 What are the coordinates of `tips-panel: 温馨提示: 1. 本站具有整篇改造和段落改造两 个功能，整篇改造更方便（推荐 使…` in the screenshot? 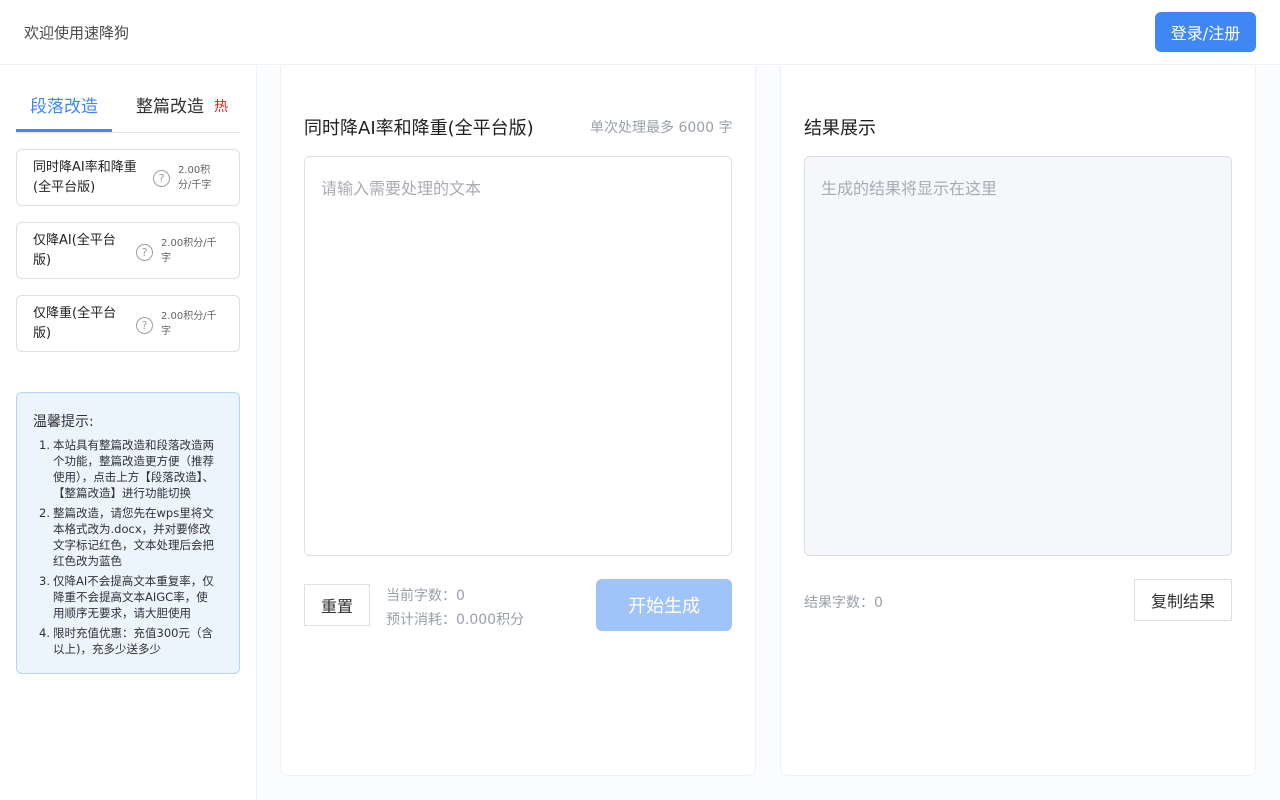 It's located at (128, 533).